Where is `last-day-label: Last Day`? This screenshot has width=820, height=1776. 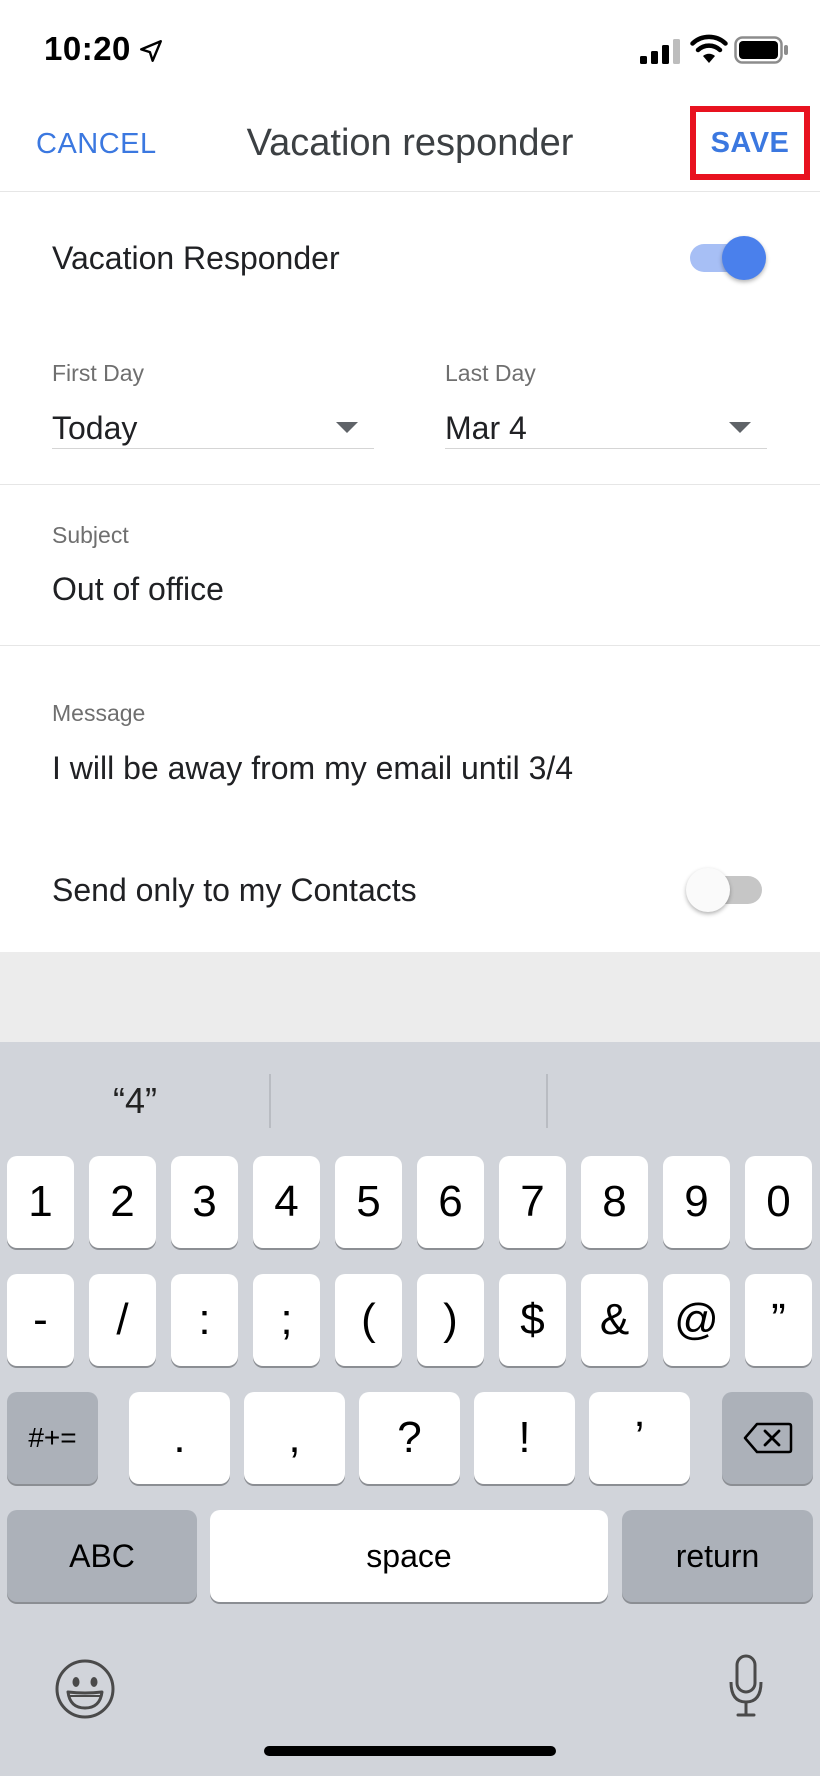 last-day-label: Last Day is located at coordinates (490, 373).